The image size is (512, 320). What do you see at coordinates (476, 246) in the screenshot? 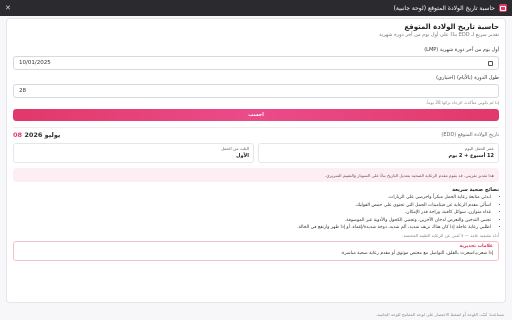
I see `alert-title: علامات تحذيرية` at bounding box center [476, 246].